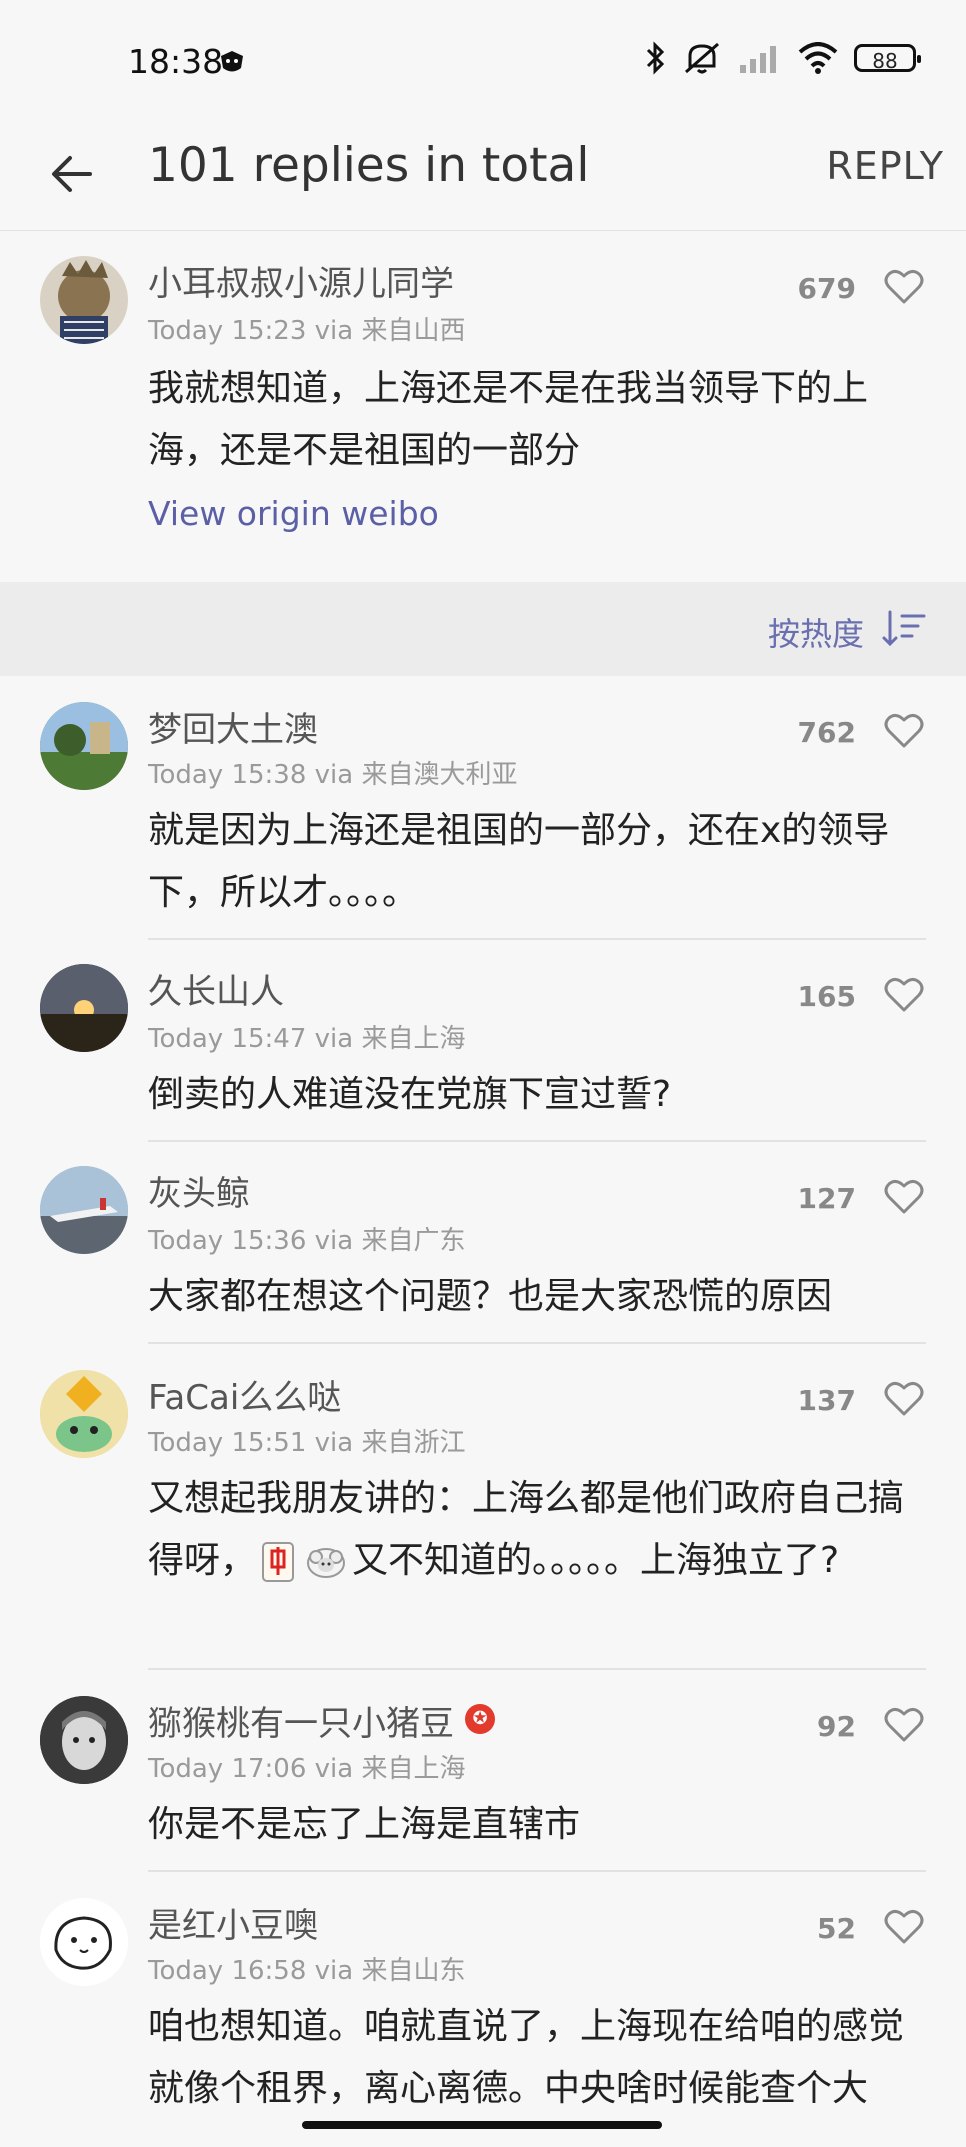 The image size is (966, 2147). What do you see at coordinates (307, 331) in the screenshot?
I see `post-meta: Today 15:23 via 来自山西` at bounding box center [307, 331].